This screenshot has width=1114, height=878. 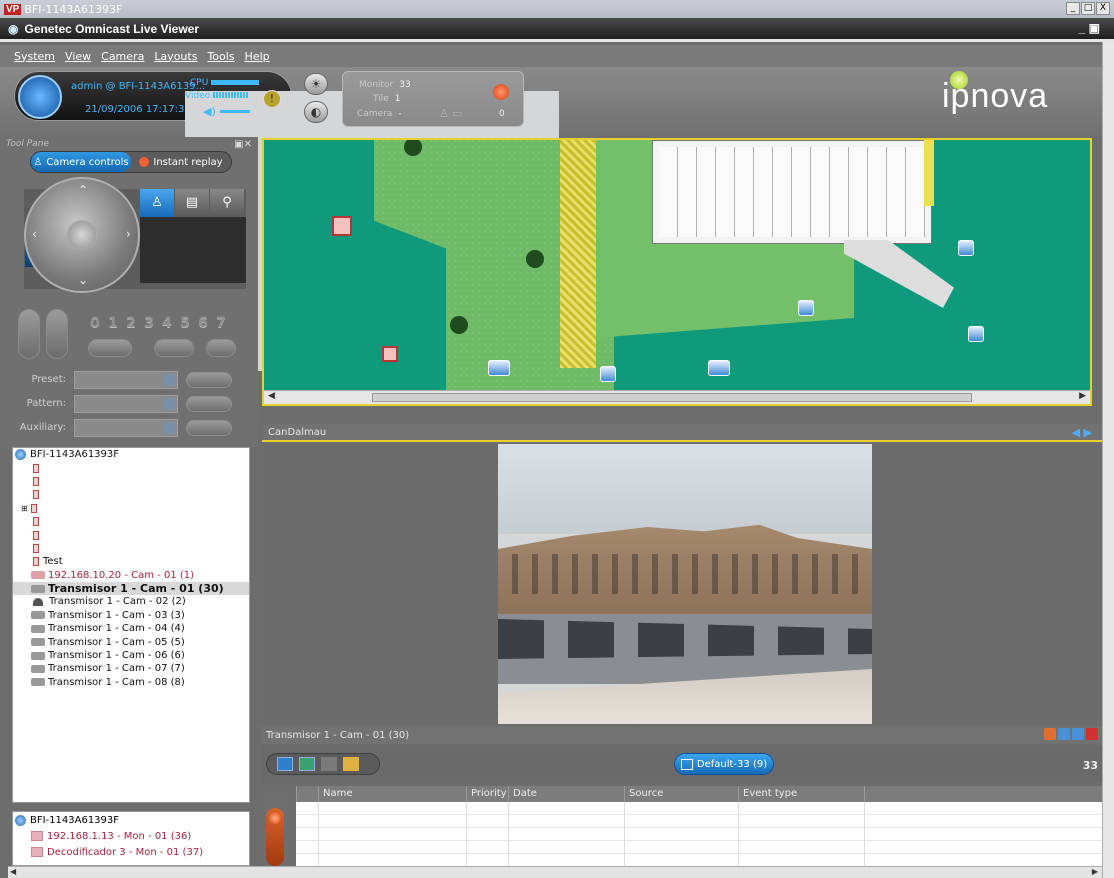 What do you see at coordinates (131, 561) in the screenshot?
I see `tree-item-test: Test` at bounding box center [131, 561].